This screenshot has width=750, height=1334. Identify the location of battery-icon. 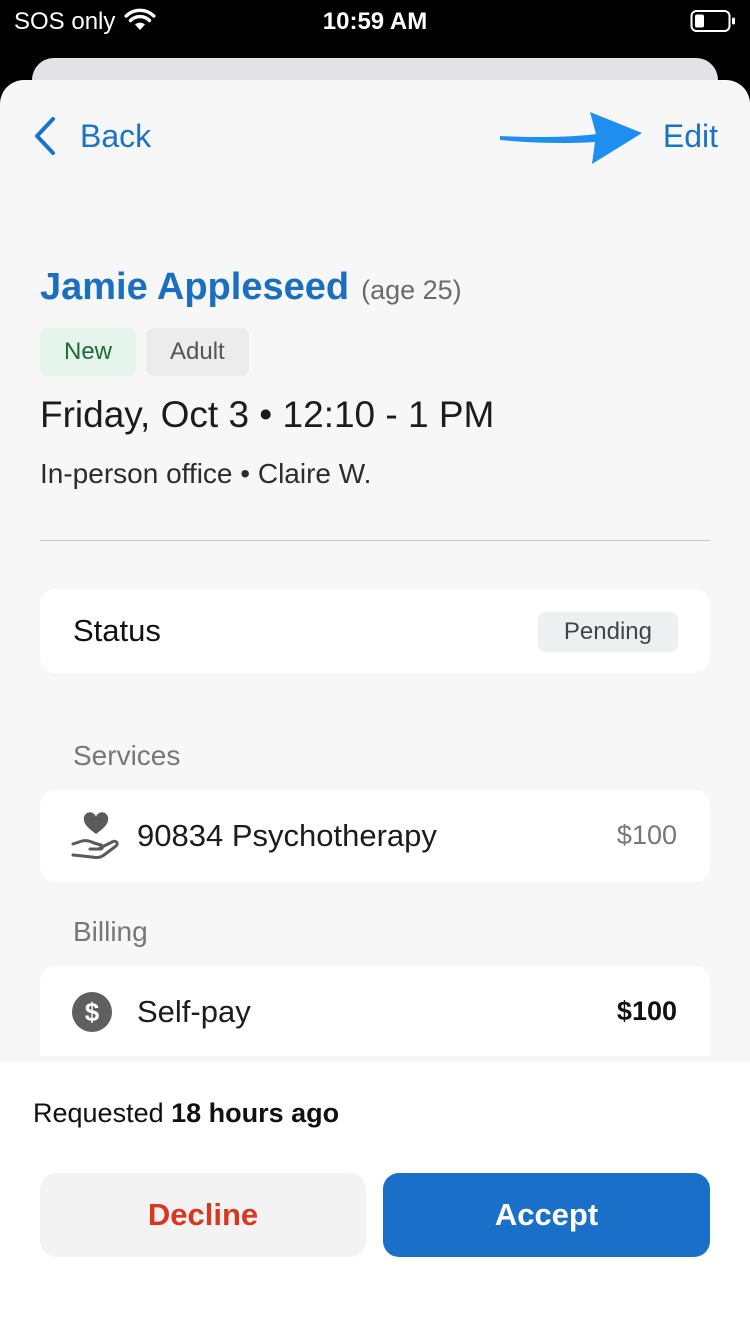
(713, 24).